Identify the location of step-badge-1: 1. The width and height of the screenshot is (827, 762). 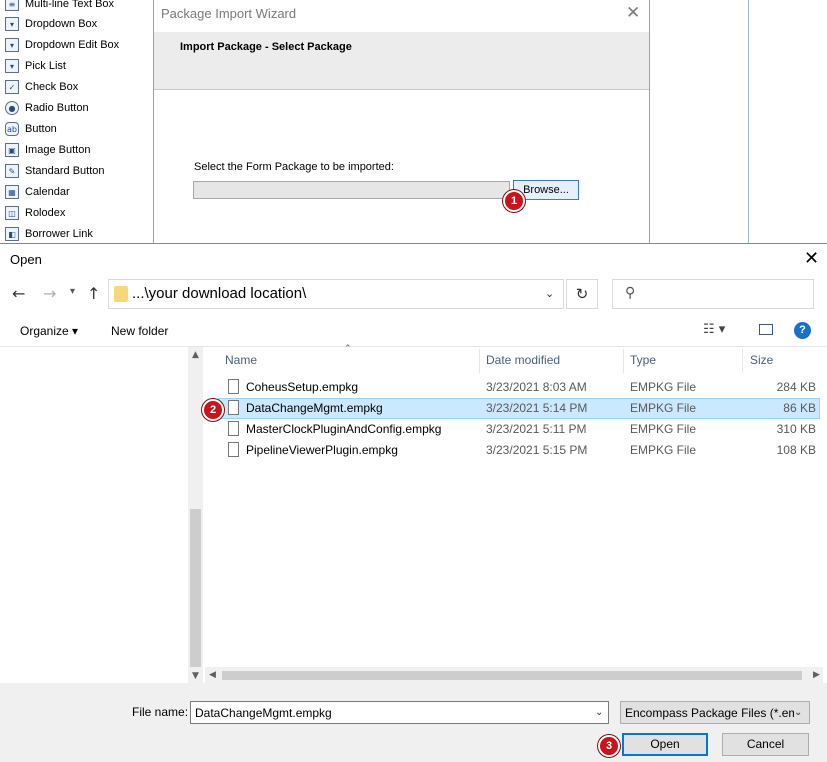
(514, 201).